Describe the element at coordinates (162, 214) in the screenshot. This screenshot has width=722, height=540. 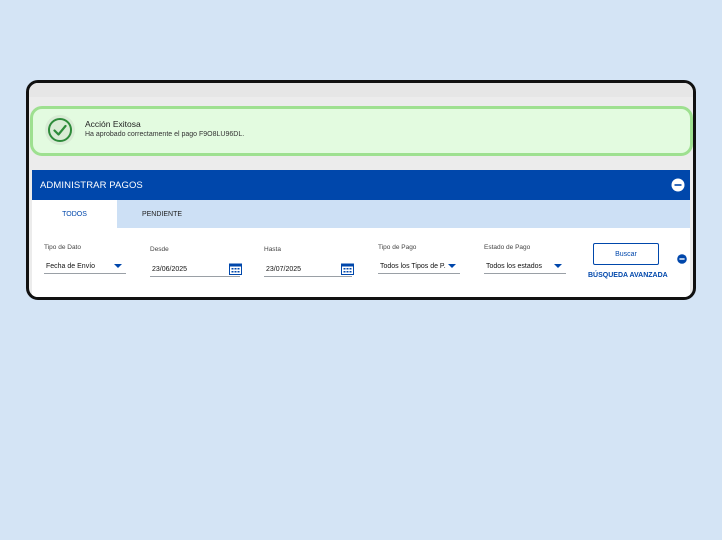
I see `tab-pendiente: PENDIENTE` at that location.